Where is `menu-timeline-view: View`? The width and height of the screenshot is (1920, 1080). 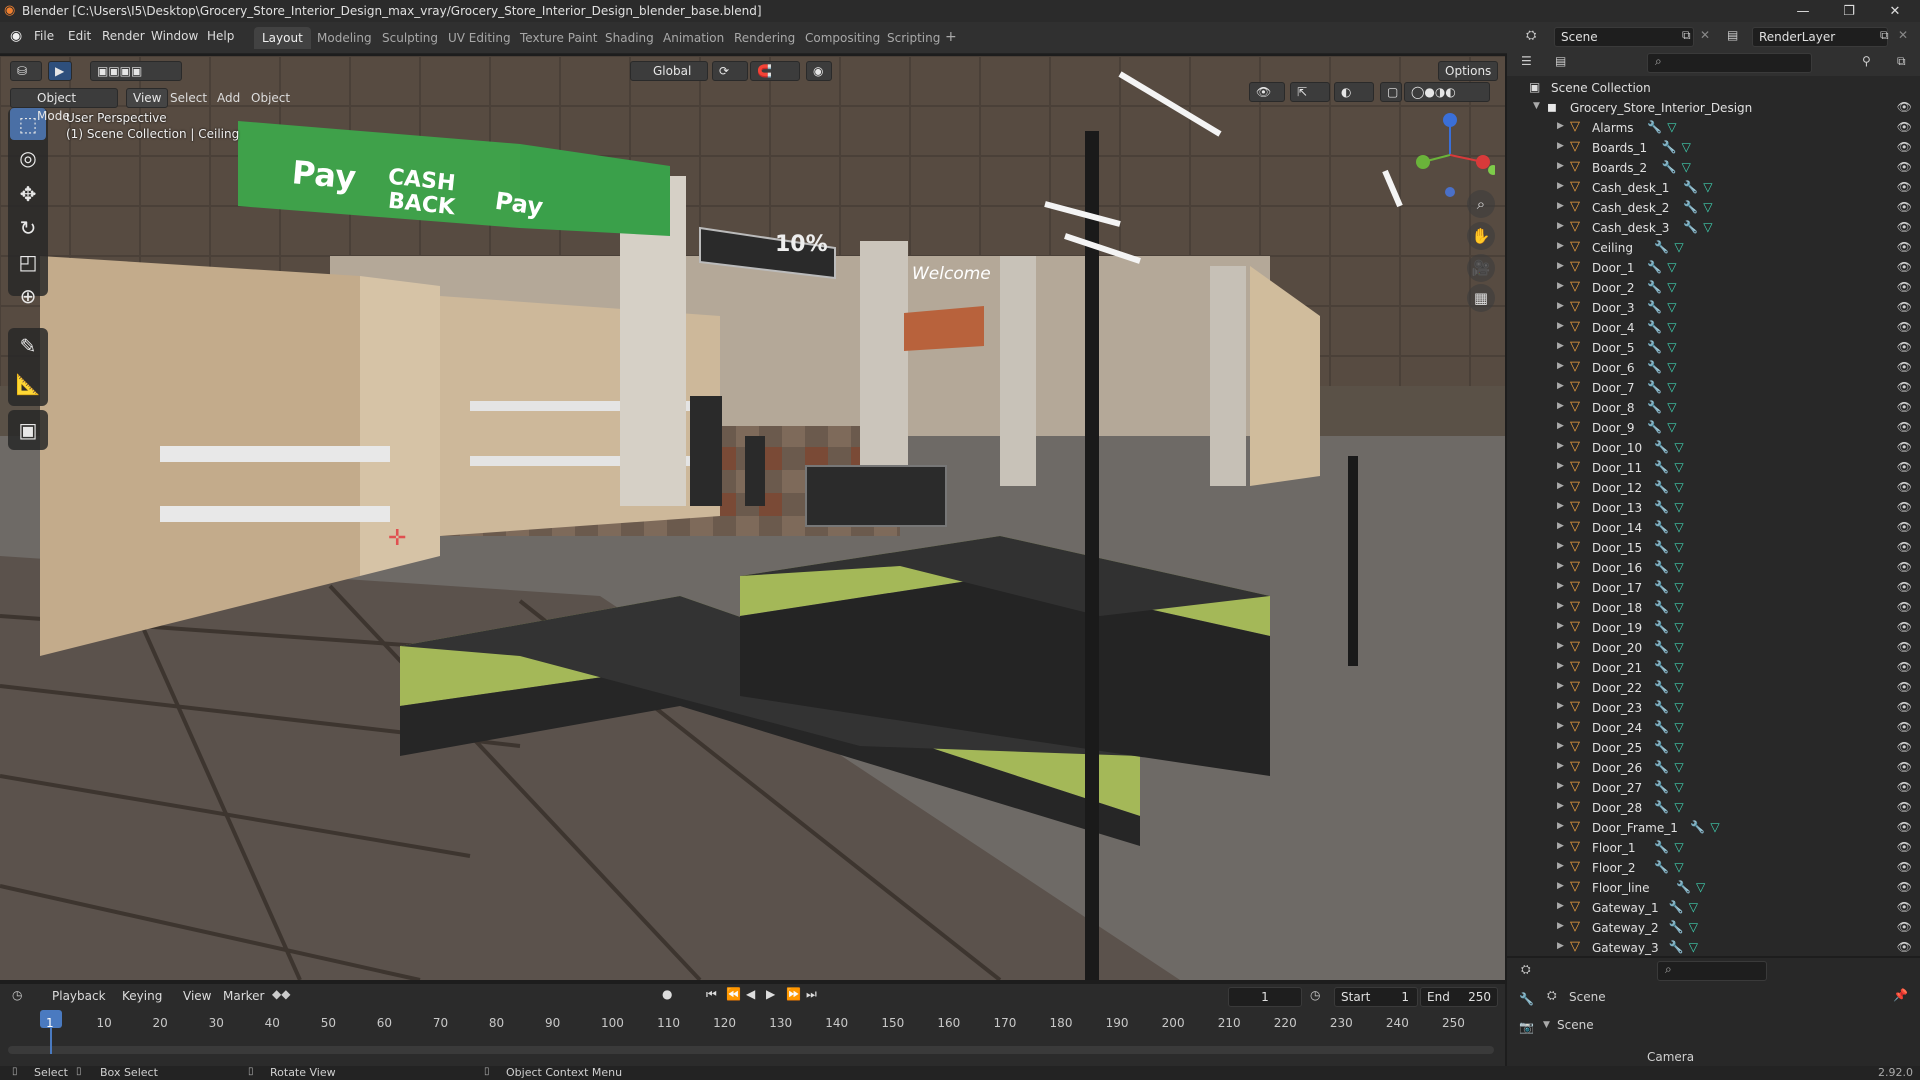 menu-timeline-view: View is located at coordinates (197, 996).